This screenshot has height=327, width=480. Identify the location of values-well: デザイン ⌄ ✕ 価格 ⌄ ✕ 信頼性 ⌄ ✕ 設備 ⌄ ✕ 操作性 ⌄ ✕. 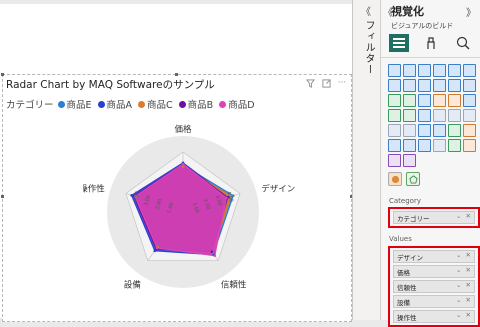
(434, 286).